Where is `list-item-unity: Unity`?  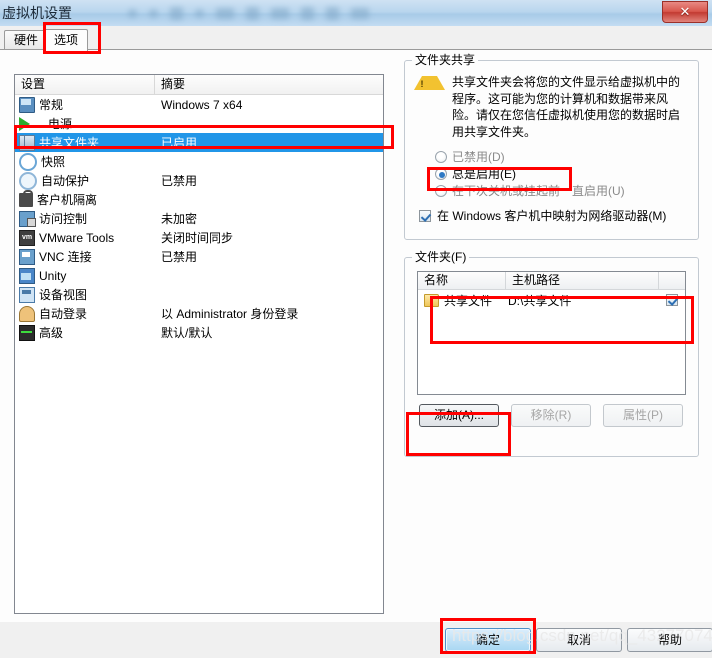
list-item-unity: Unity is located at coordinates (199, 275).